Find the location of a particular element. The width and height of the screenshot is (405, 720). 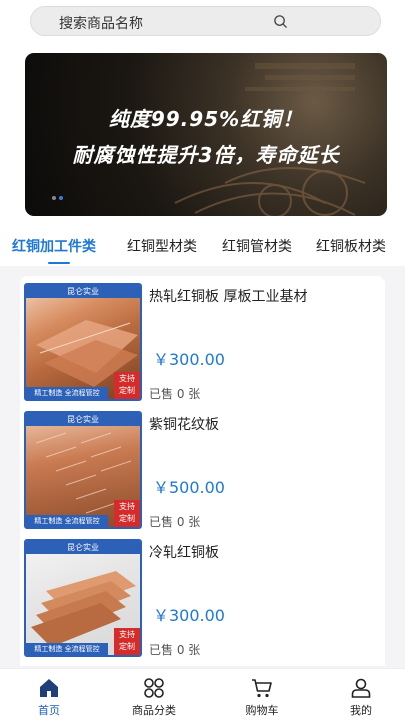

tabbar-profile: 我的 is located at coordinates (360, 694).